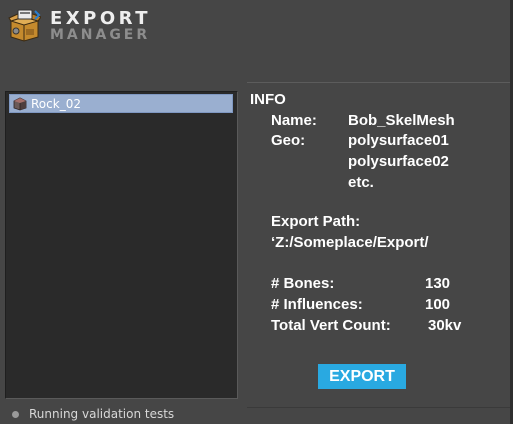  What do you see at coordinates (317, 304) in the screenshot?
I see `influences-label: # Influences:` at bounding box center [317, 304].